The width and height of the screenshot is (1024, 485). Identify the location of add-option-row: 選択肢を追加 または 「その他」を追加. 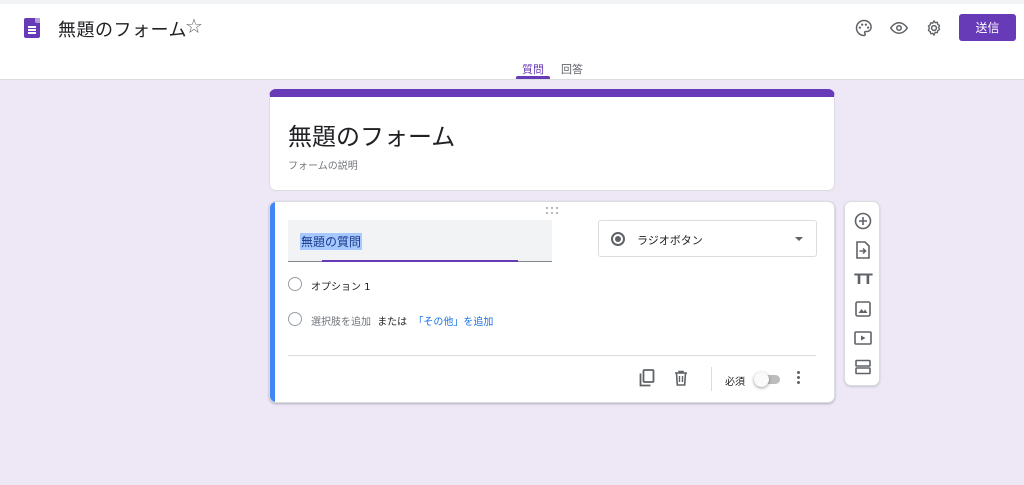
(402, 320).